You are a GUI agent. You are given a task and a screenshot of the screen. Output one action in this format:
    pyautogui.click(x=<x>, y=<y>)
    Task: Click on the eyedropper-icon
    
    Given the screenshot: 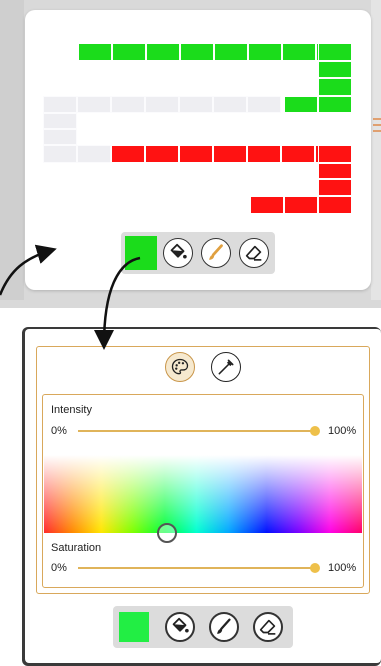 What is the action you would take?
    pyautogui.click(x=226, y=367)
    